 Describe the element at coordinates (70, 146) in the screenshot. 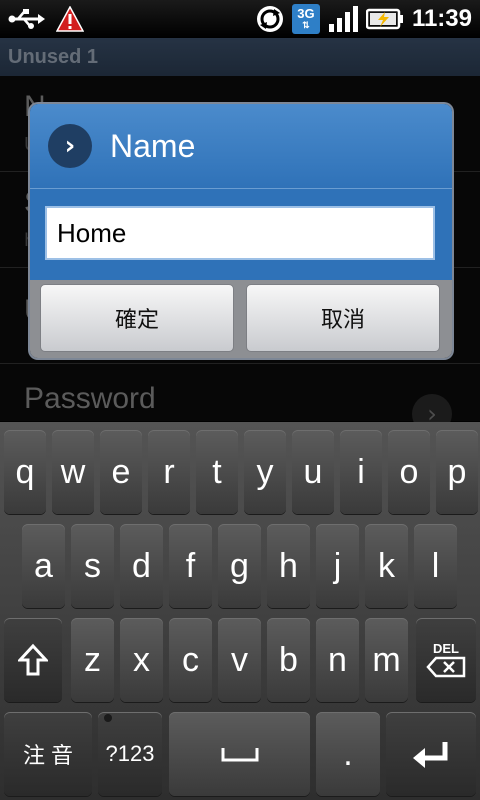

I see `chevron-right-icon: ›` at that location.